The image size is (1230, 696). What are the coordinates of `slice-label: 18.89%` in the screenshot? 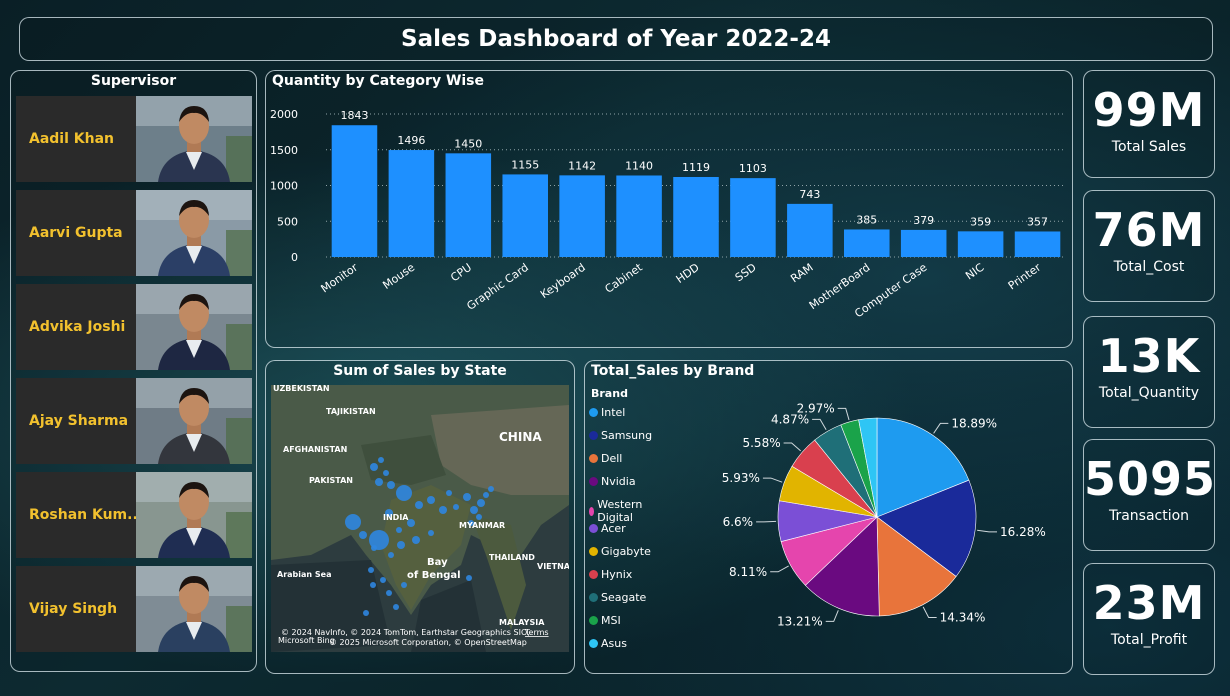 It's located at (974, 423).